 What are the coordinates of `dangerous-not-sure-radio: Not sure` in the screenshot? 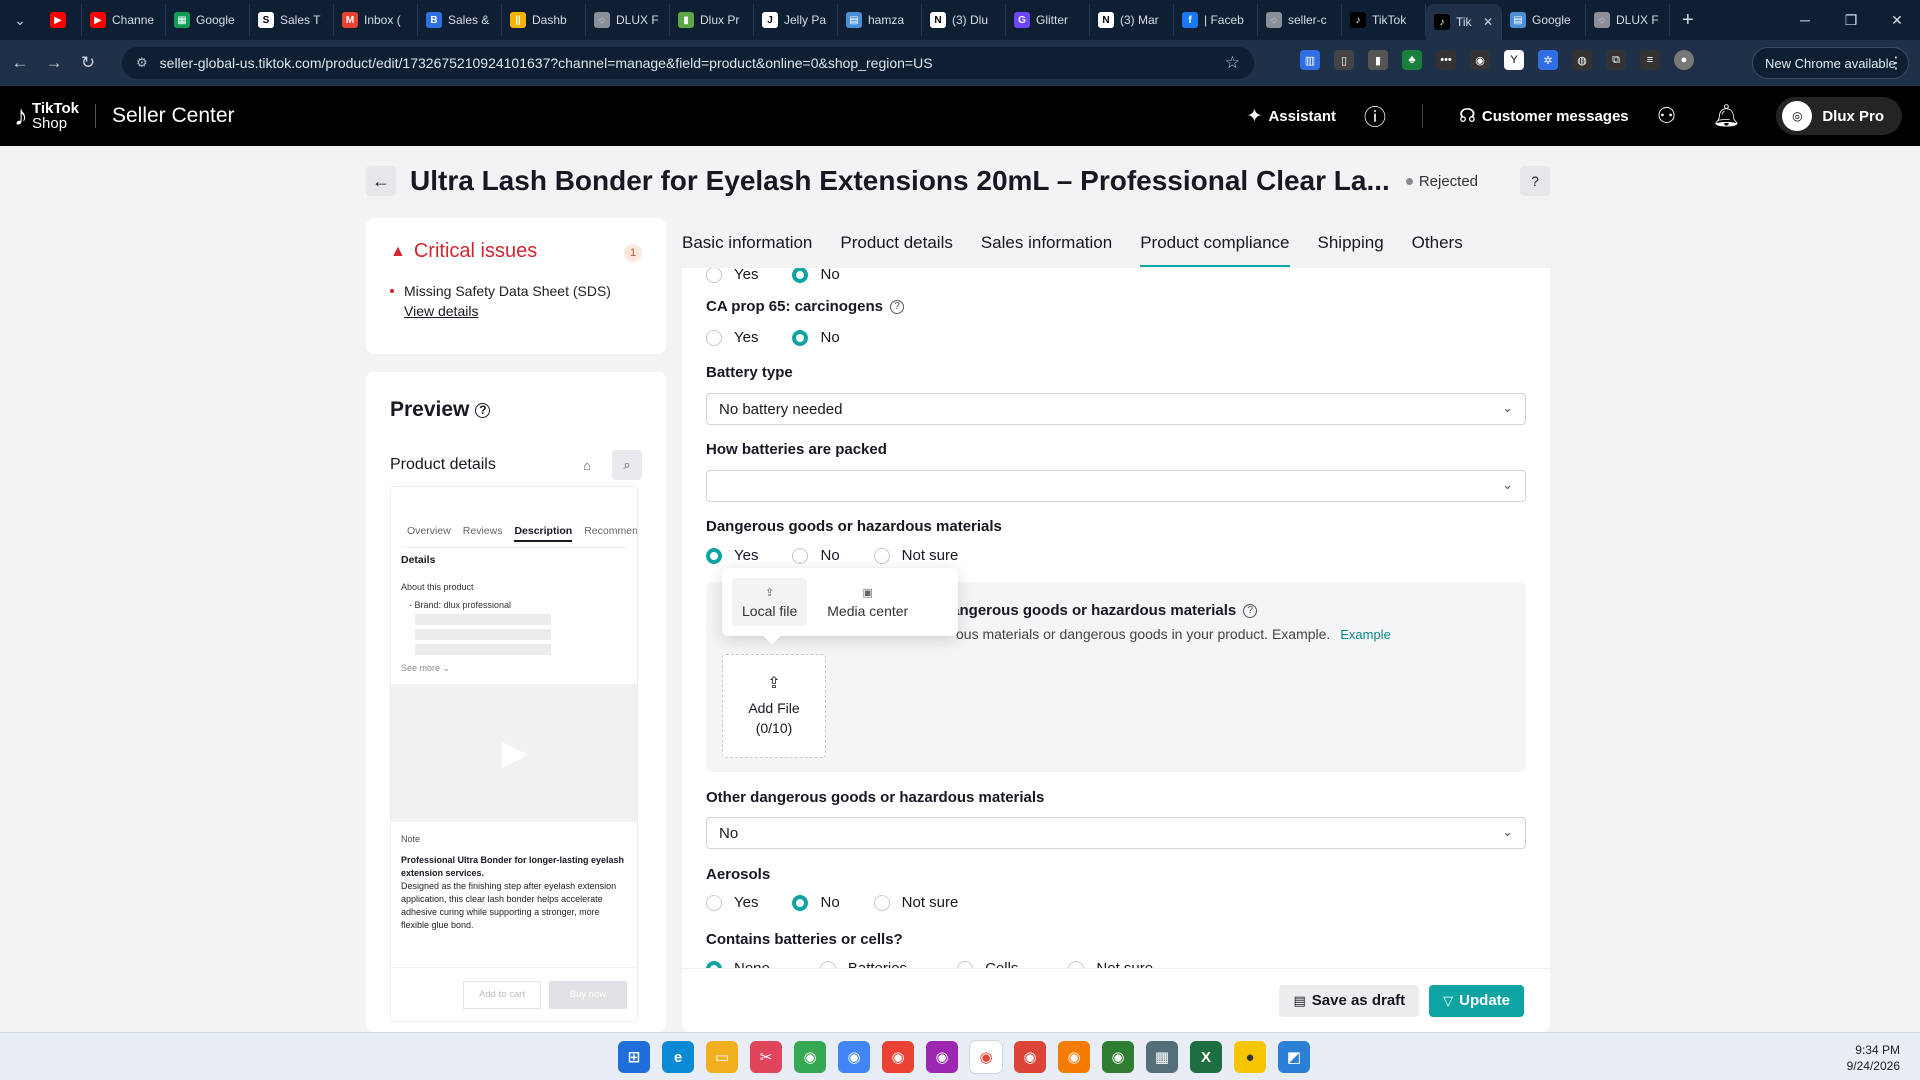 It's located at (915, 555).